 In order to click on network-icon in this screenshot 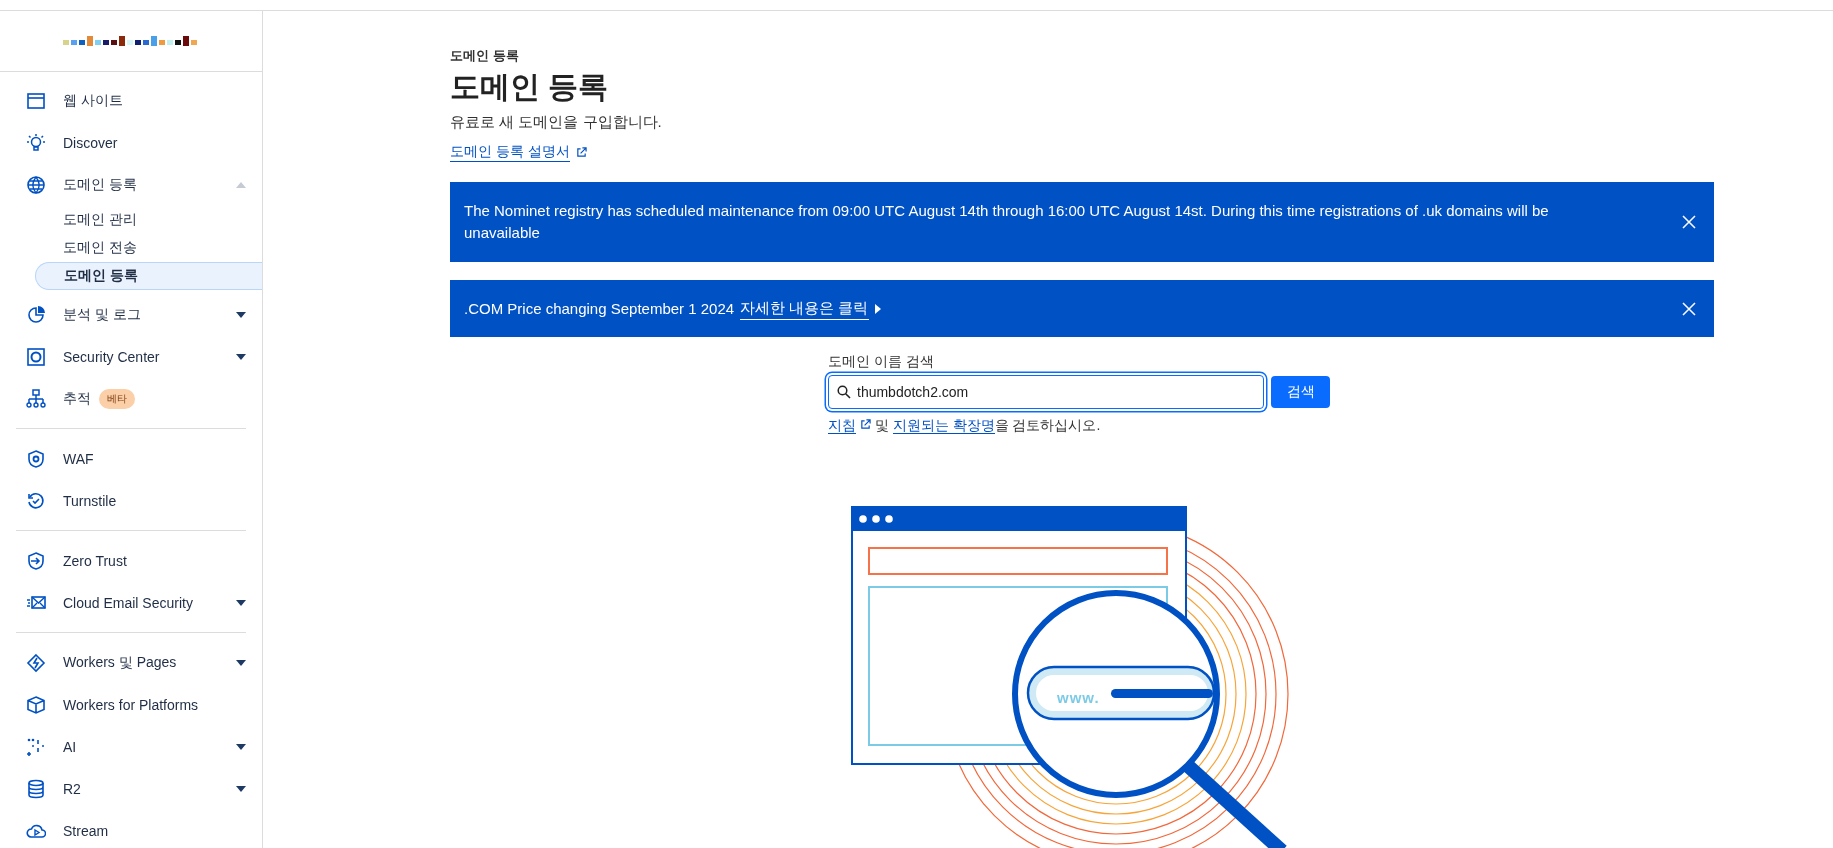, I will do `click(36, 399)`.